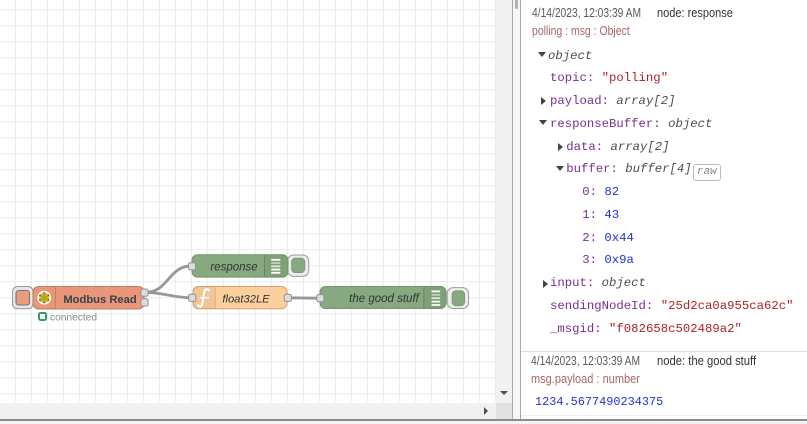 The height and width of the screenshot is (424, 807). I want to click on svg-text: Modbus Read, so click(100, 300).